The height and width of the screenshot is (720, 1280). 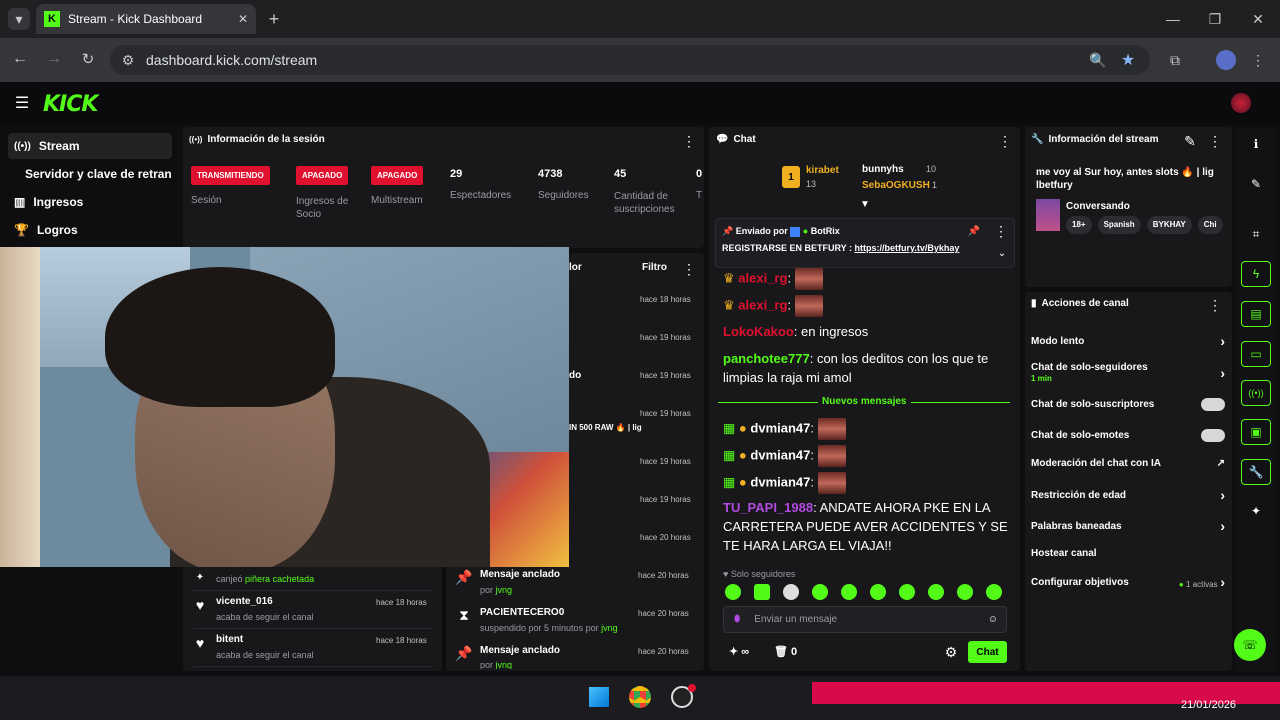 What do you see at coordinates (1258, 60) in the screenshot?
I see `browser-menu-icon: ⋮` at bounding box center [1258, 60].